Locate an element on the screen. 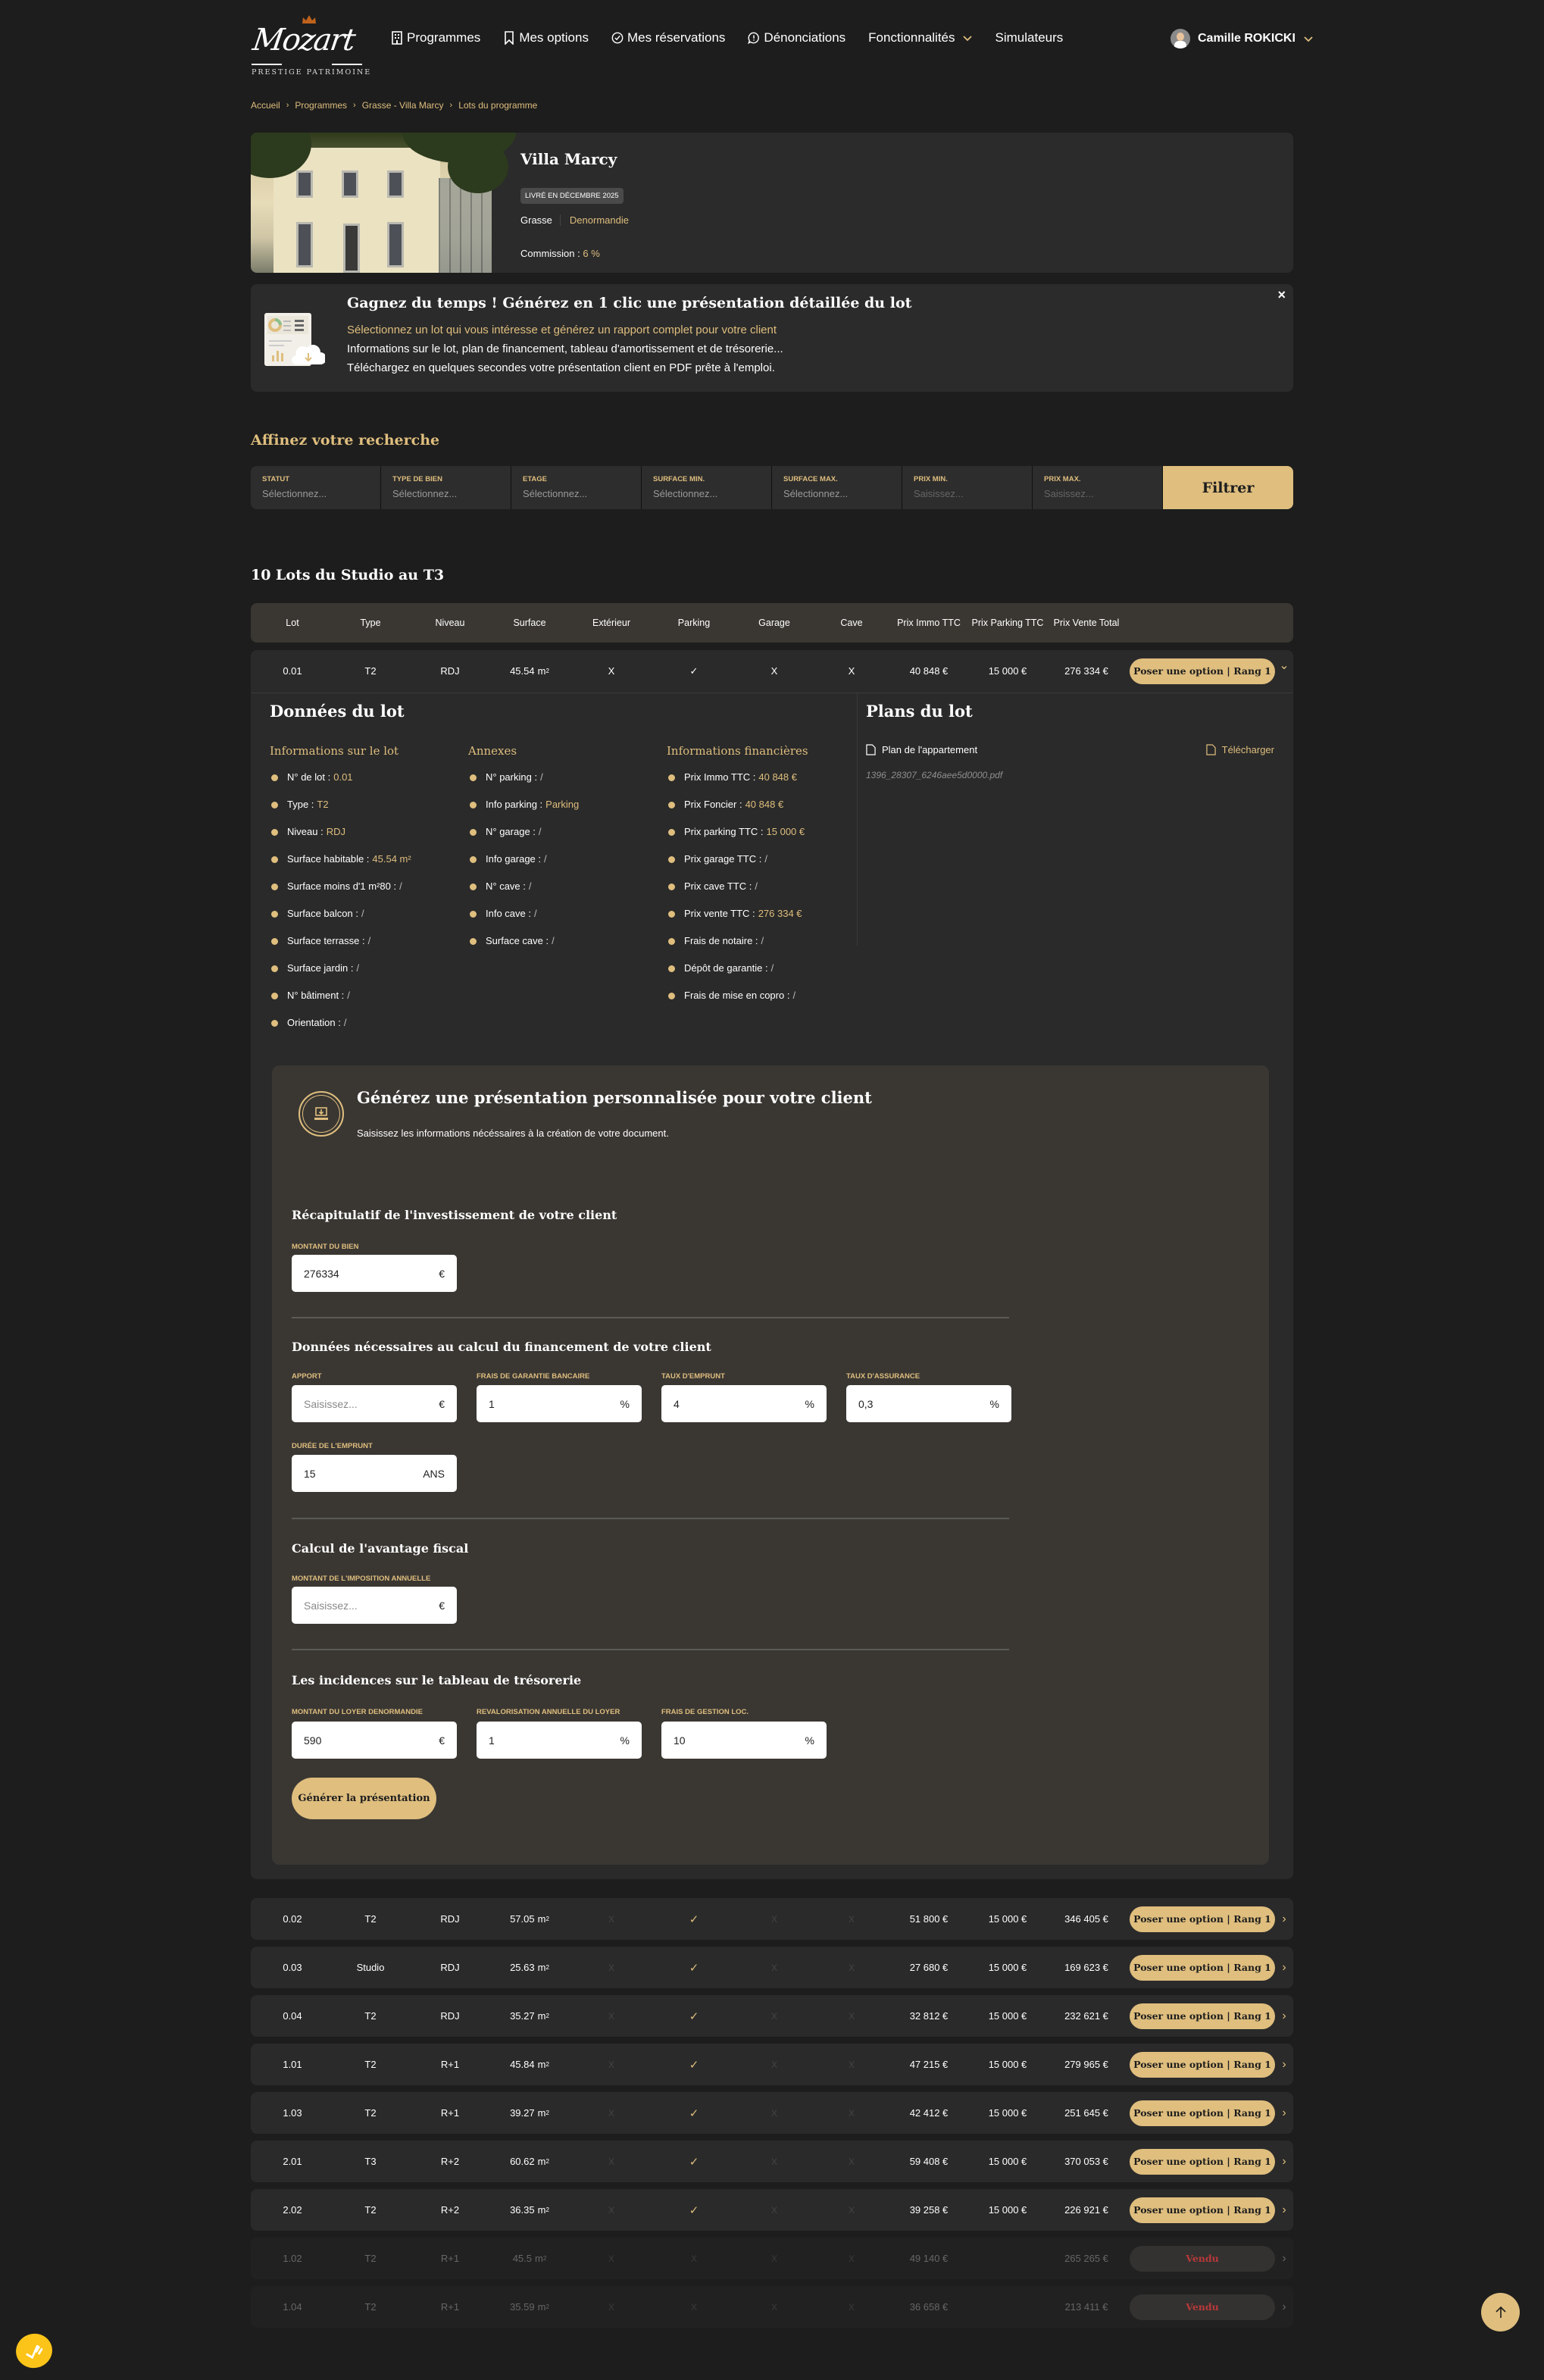 The image size is (1544, 2380). nav-fonctionnalites: Fonctionnalités is located at coordinates (920, 37).